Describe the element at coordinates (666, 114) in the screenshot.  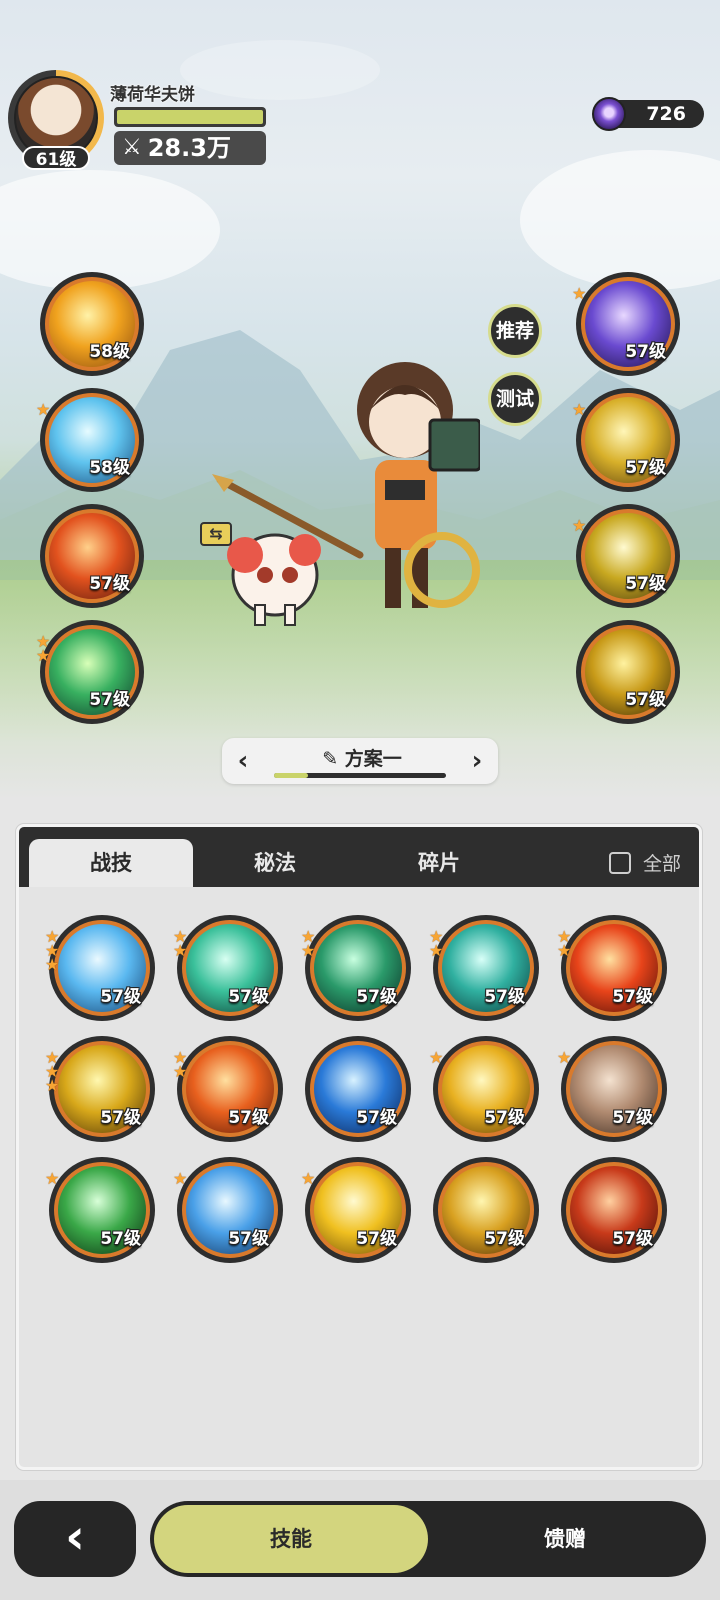
I see `currency-amount: 726` at that location.